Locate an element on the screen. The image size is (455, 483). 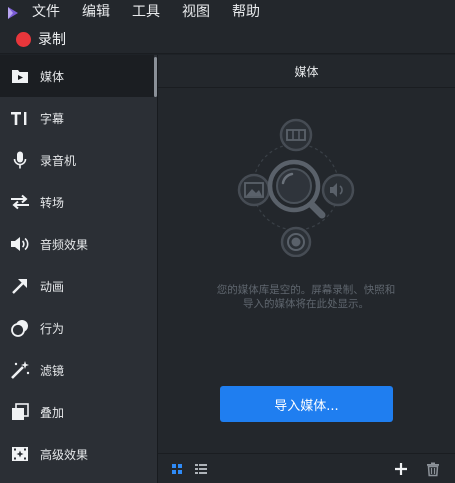
sidebar-item-label: 高级效果 is located at coordinates (64, 454).